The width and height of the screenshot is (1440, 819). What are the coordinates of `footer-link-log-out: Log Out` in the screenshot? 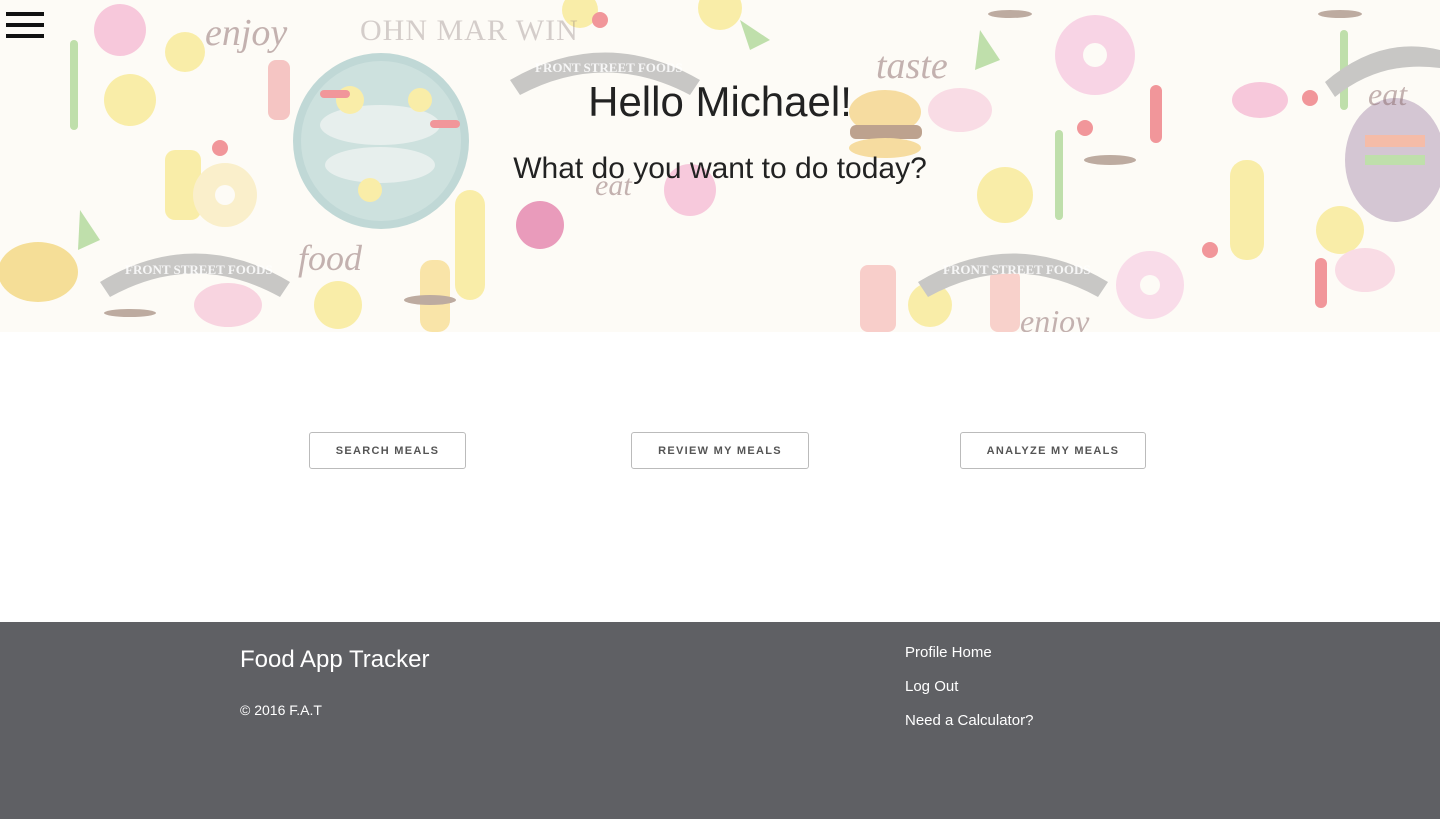 It's located at (969, 695).